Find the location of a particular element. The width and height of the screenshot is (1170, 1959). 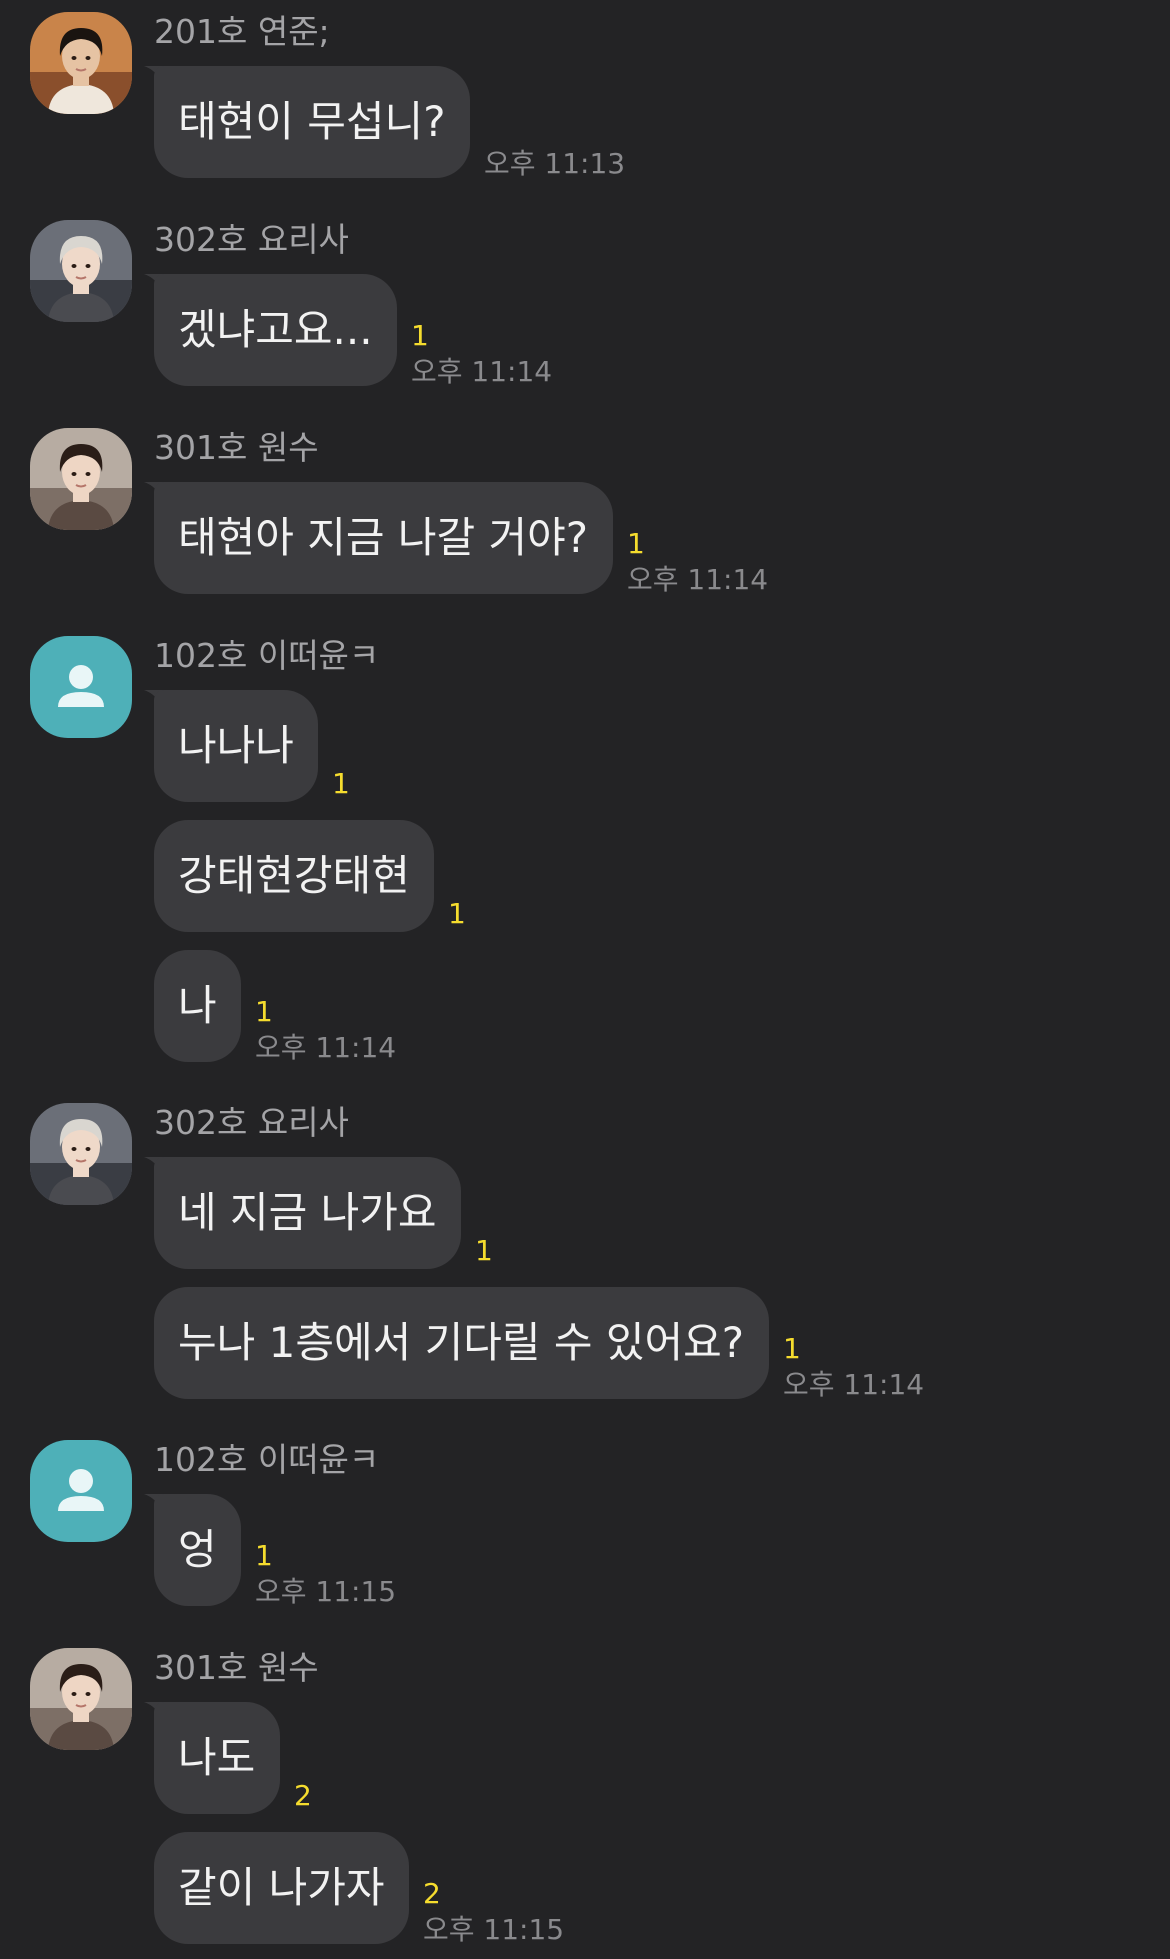

message-bubble: 강태현강태현 is located at coordinates (294, 876).